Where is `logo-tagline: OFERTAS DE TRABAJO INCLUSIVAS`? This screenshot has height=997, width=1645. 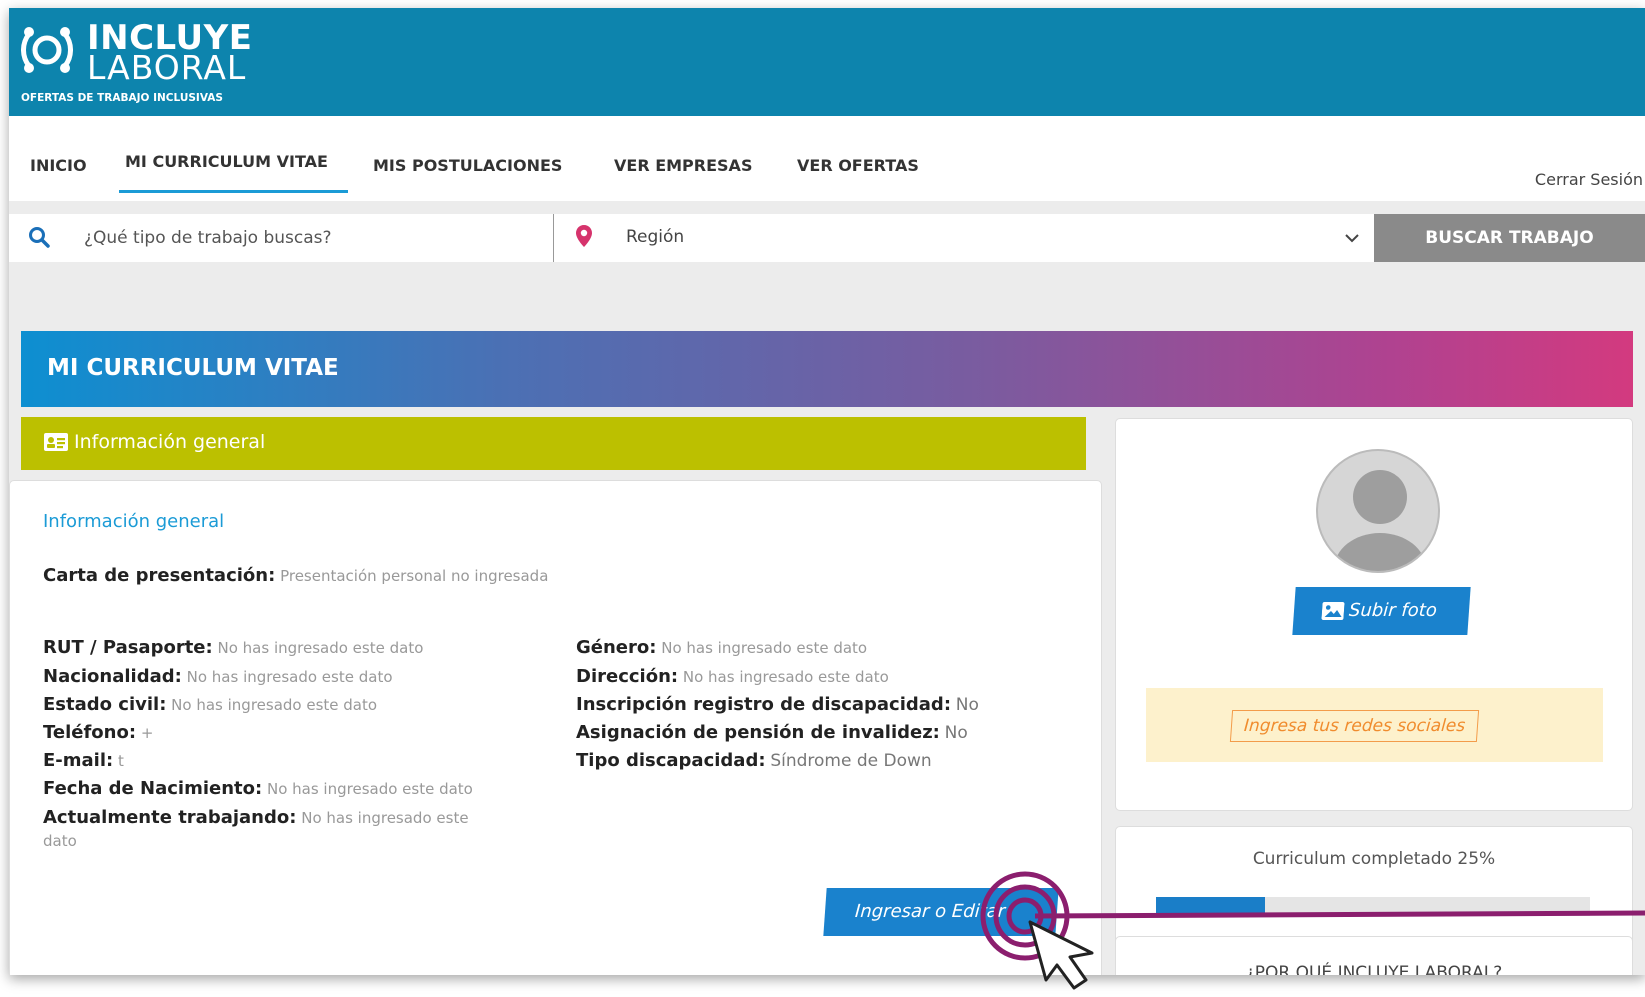 logo-tagline: OFERTAS DE TRABAJO INCLUSIVAS is located at coordinates (122, 98).